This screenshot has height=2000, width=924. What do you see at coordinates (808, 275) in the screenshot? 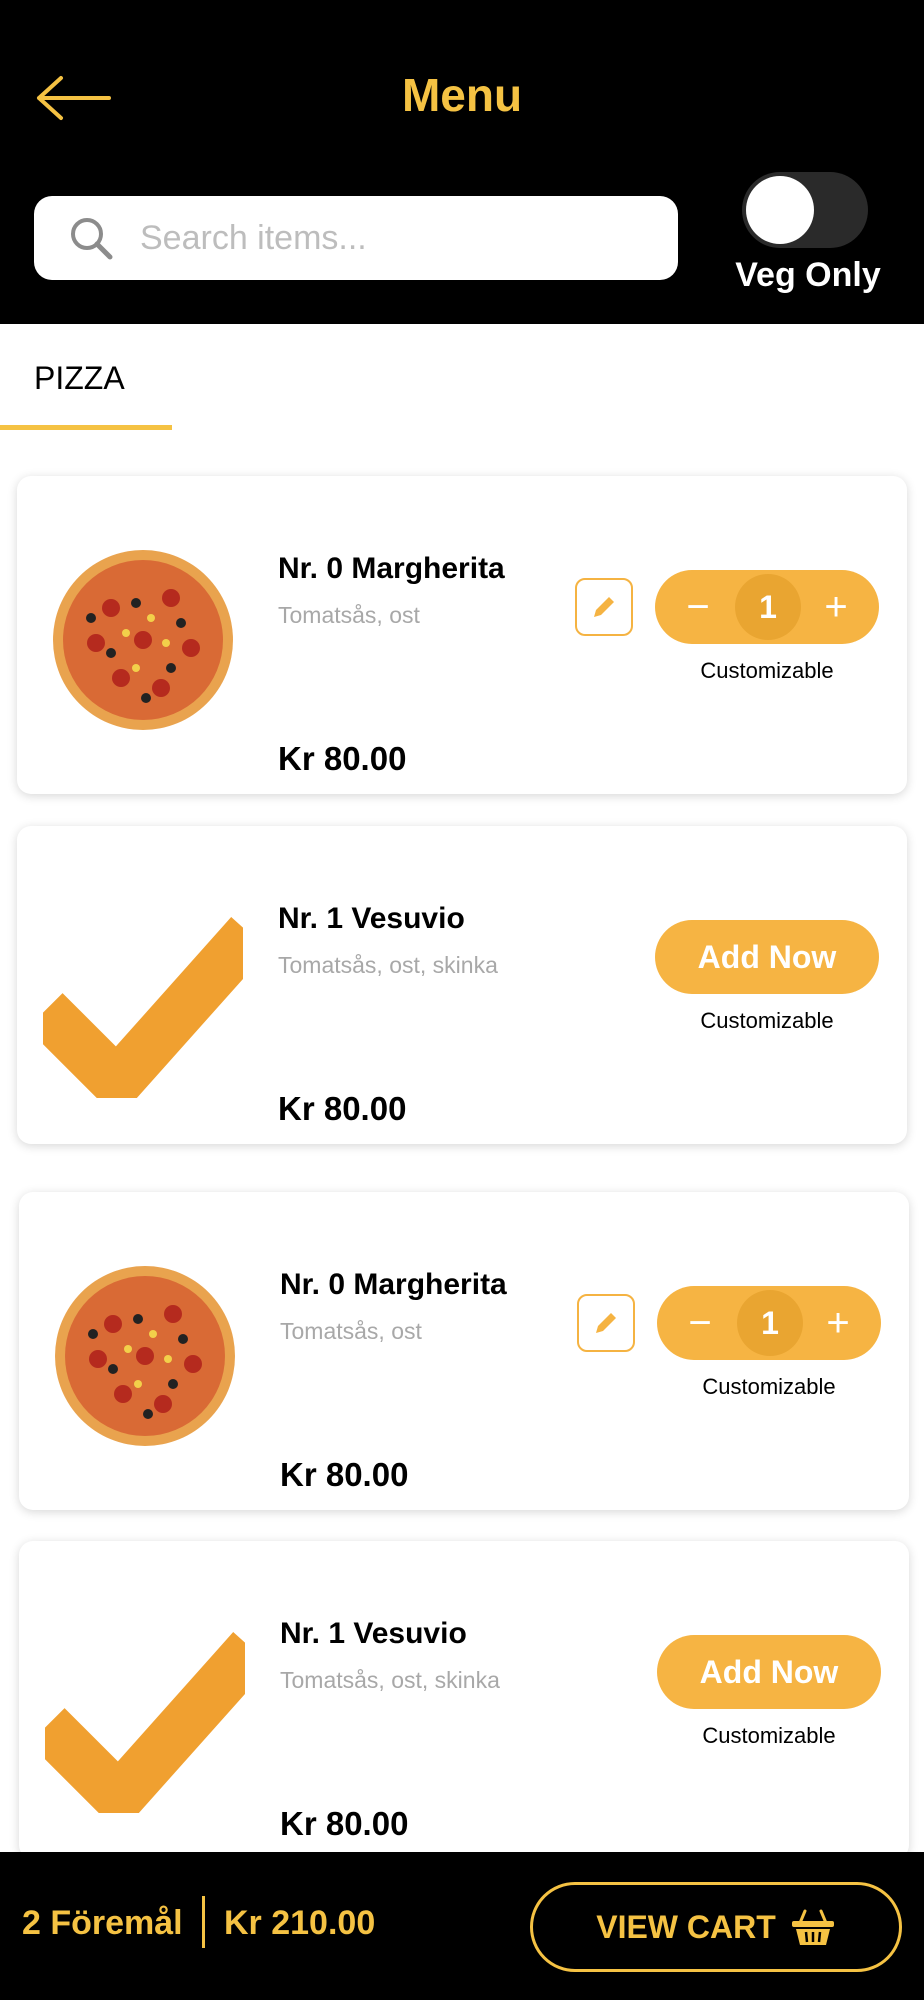
I see `veg-only-label: Veg Only` at bounding box center [808, 275].